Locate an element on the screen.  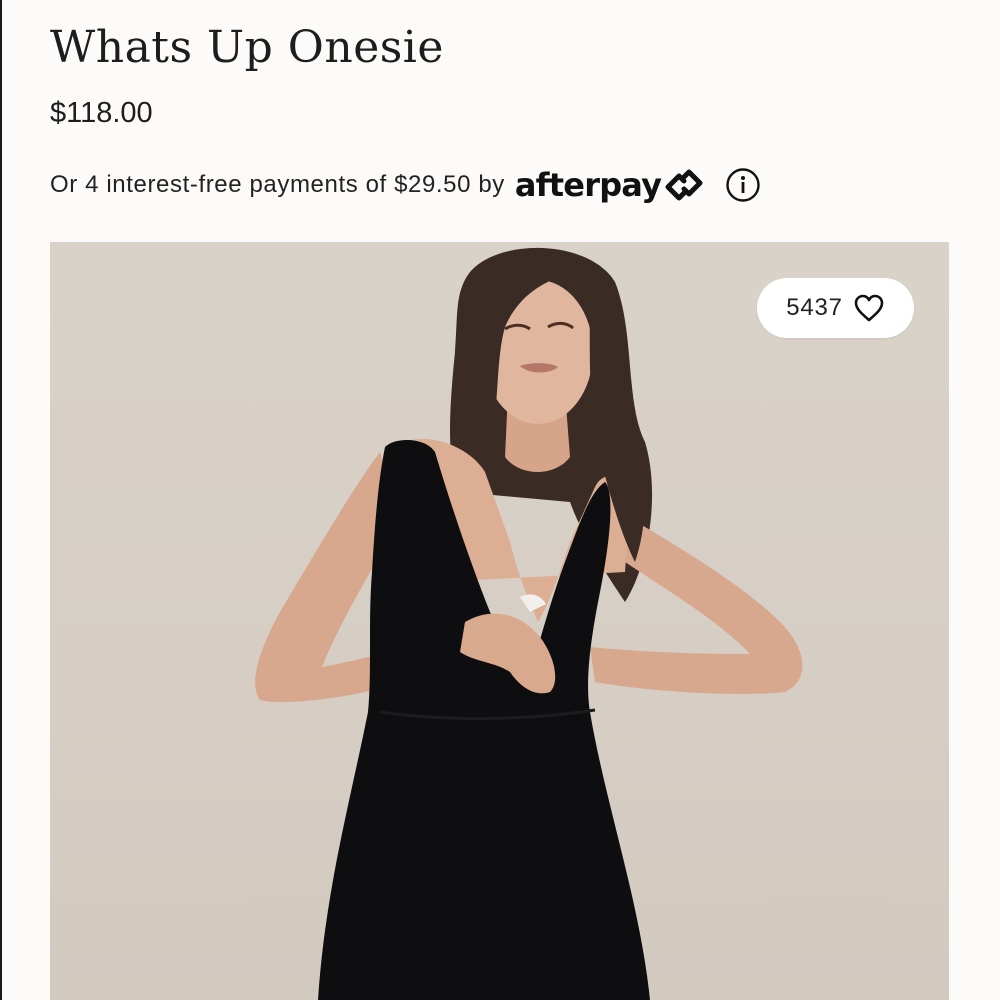
product-price: $118.00 is located at coordinates (101, 113).